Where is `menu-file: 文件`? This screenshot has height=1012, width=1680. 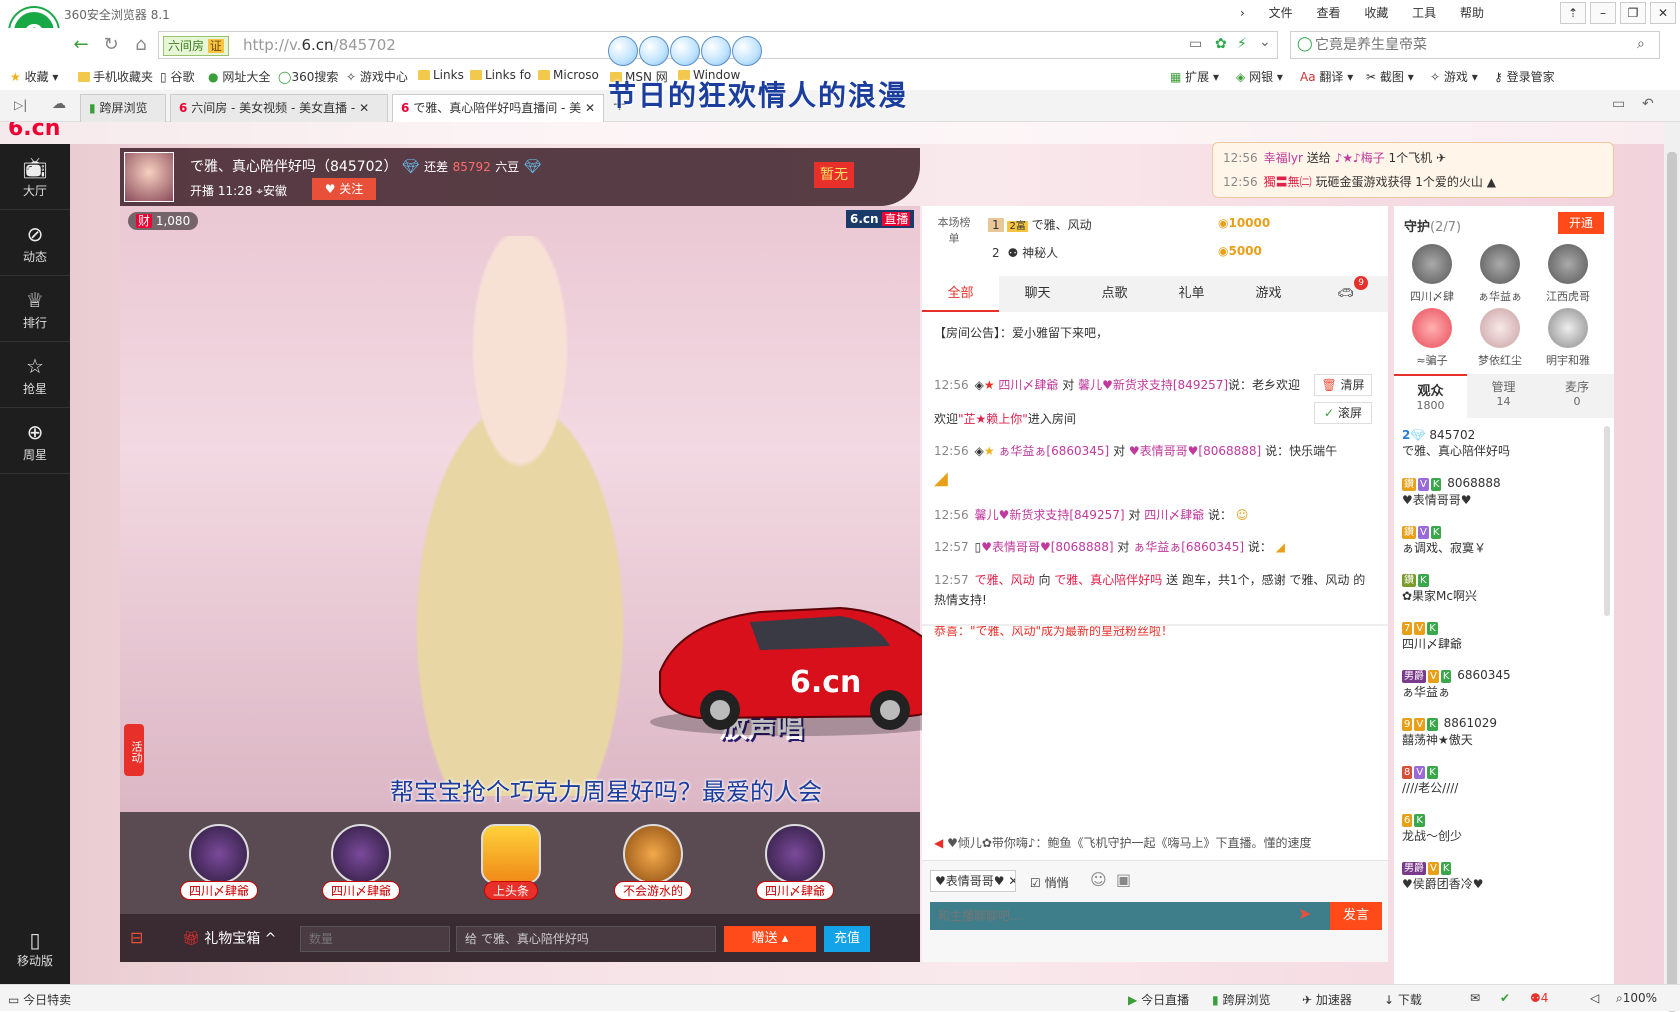
menu-file: 文件 is located at coordinates (1281, 12).